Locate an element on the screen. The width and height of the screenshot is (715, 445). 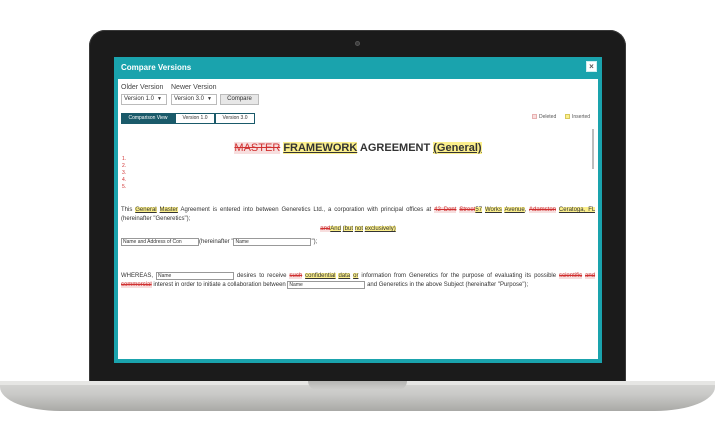
inserted-text: Works is located at coordinates (493, 210).